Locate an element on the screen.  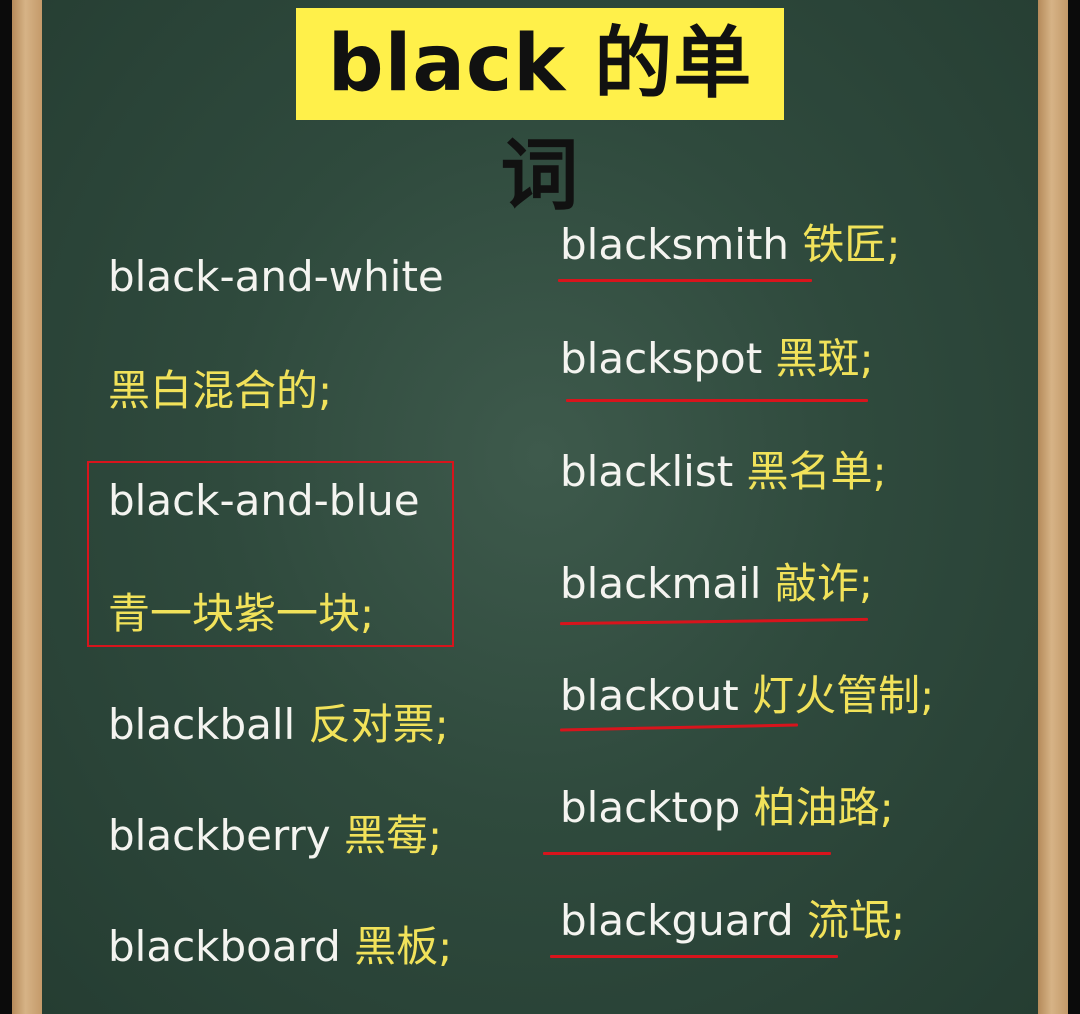
left-meaning-5: 黑板; is located at coordinates (403, 946).